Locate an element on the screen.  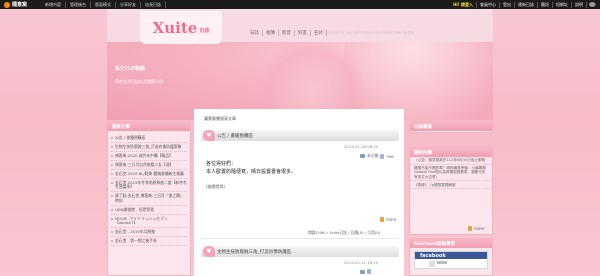
post-meta is located at coordinates (365, 271).